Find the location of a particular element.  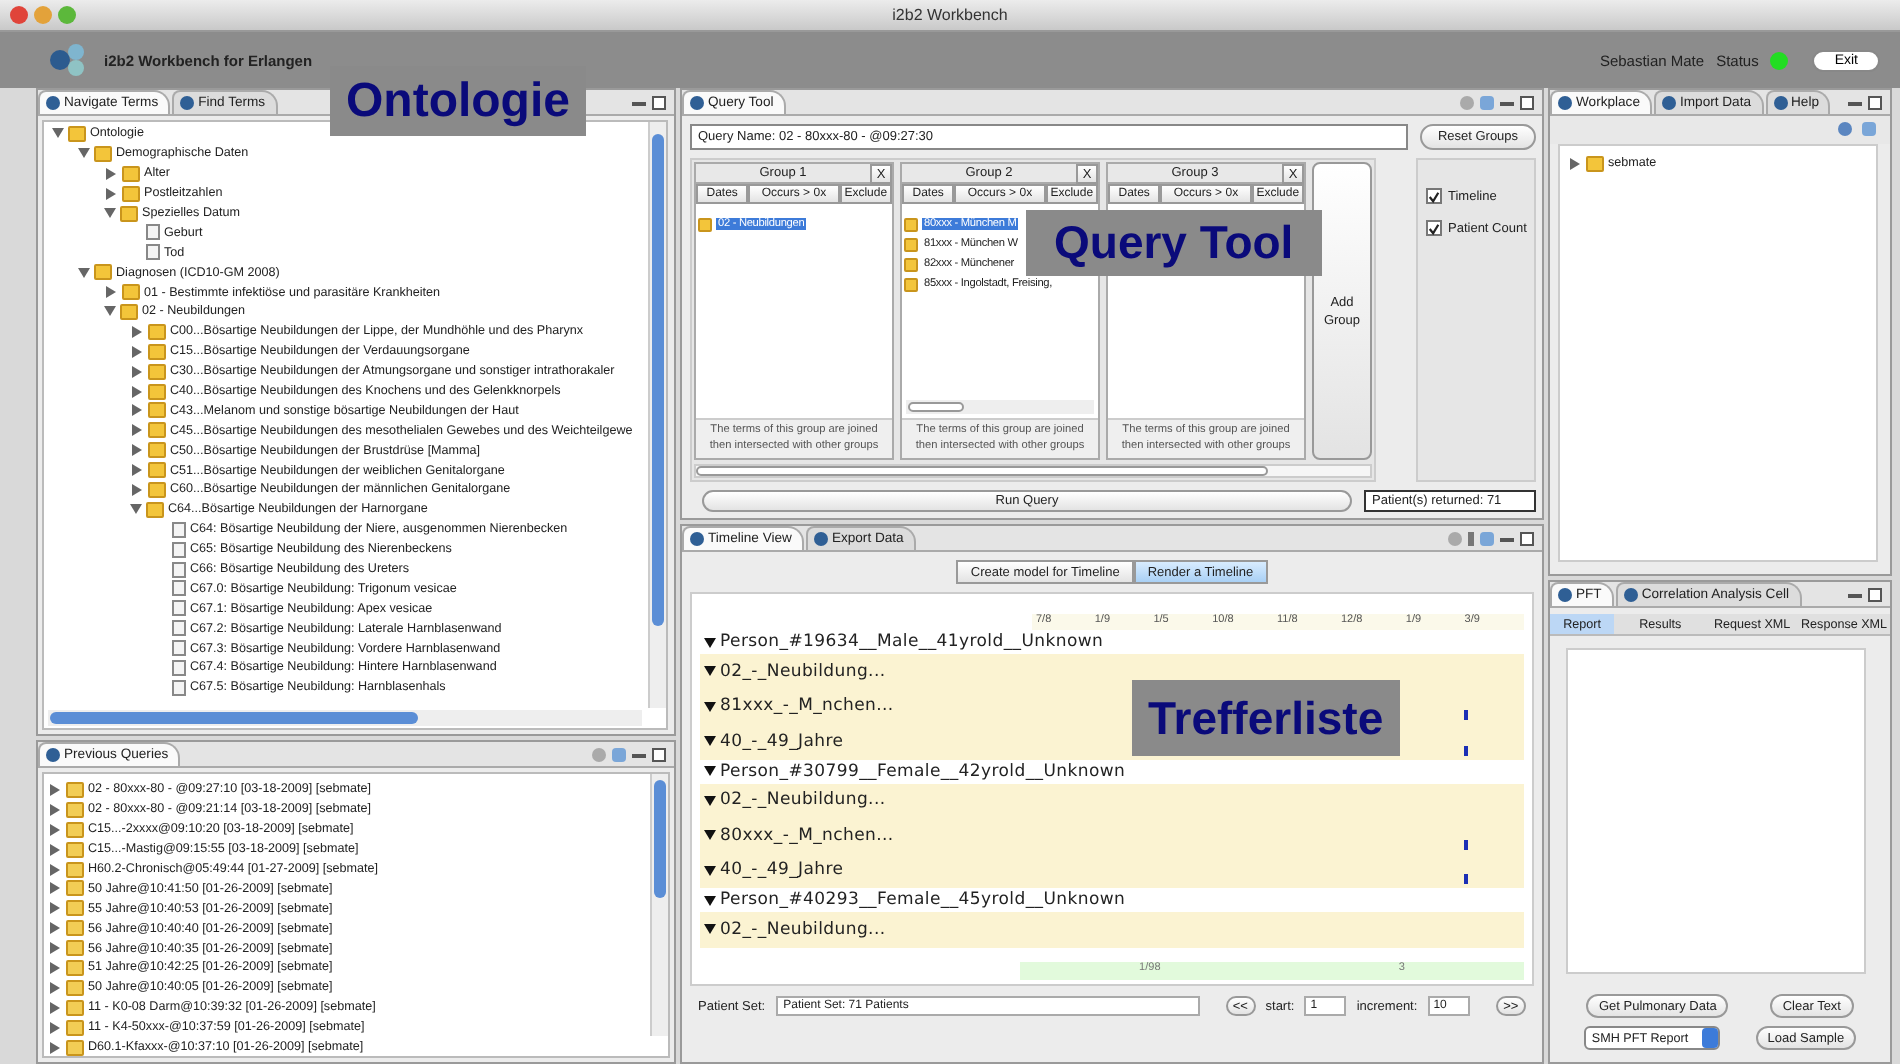

row-label: Person_#40293__Female__45yrold__Unknown is located at coordinates (923, 900).